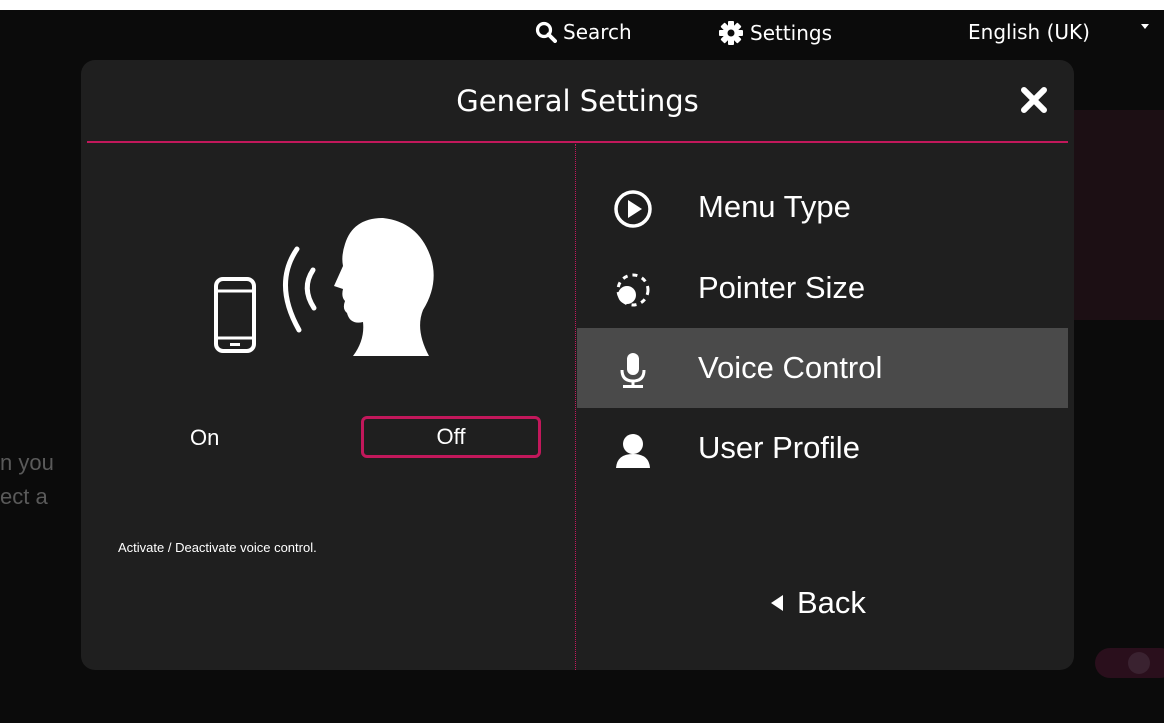 The image size is (1164, 723). What do you see at coordinates (217, 547) in the screenshot?
I see `setting-description: Activate / Deactivate voice control.` at bounding box center [217, 547].